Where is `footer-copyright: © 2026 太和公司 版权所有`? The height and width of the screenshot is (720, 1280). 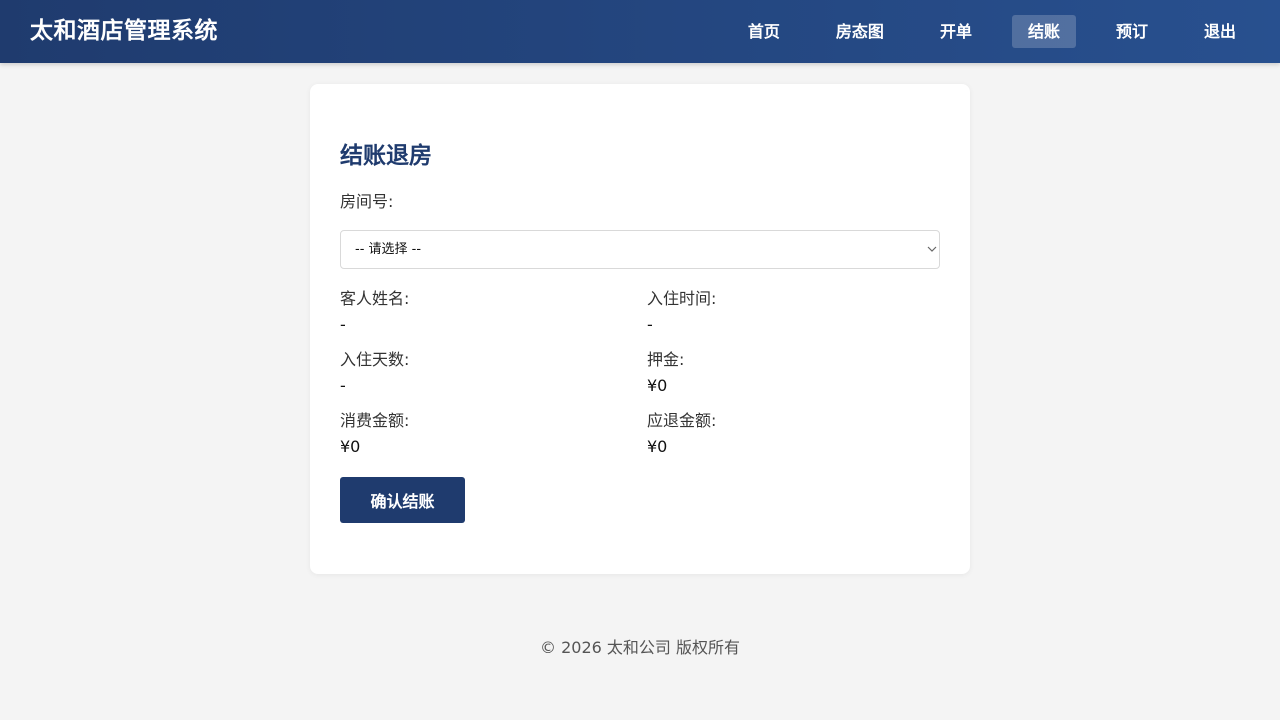 footer-copyright: © 2026 太和公司 版权所有 is located at coordinates (640, 647).